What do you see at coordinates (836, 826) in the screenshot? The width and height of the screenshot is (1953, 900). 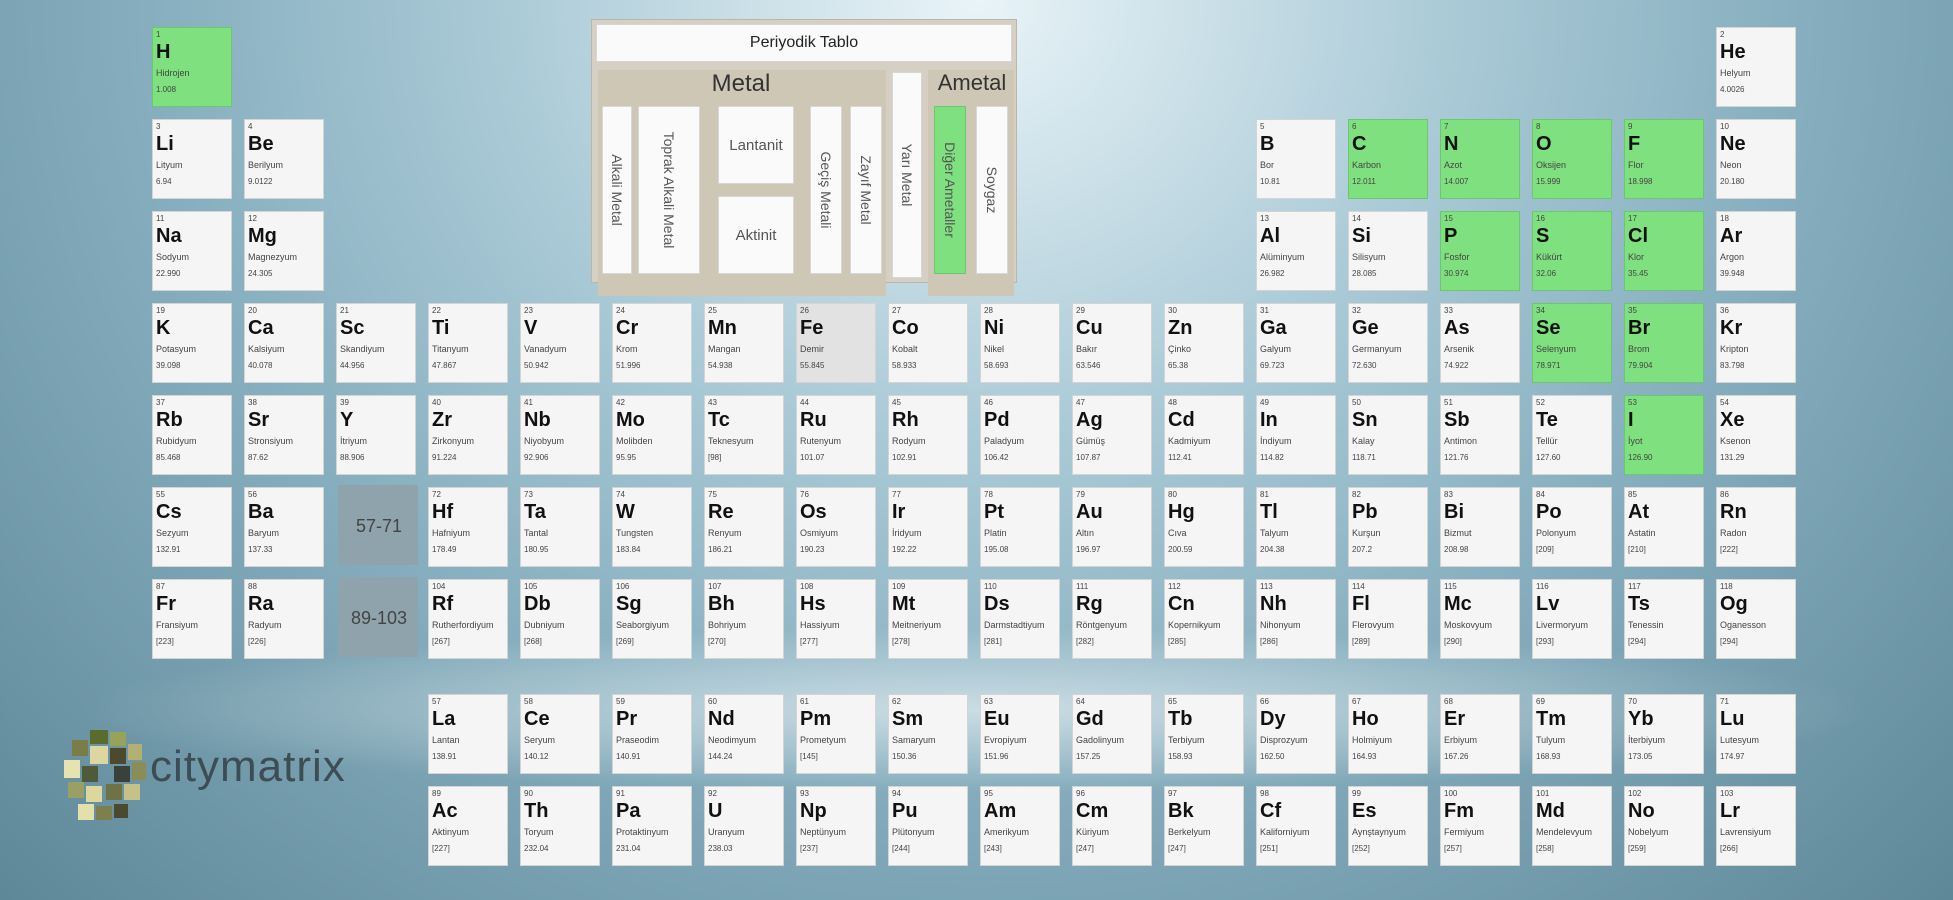 I see `element-tile-np: 93 Np Neptünyum [237]` at bounding box center [836, 826].